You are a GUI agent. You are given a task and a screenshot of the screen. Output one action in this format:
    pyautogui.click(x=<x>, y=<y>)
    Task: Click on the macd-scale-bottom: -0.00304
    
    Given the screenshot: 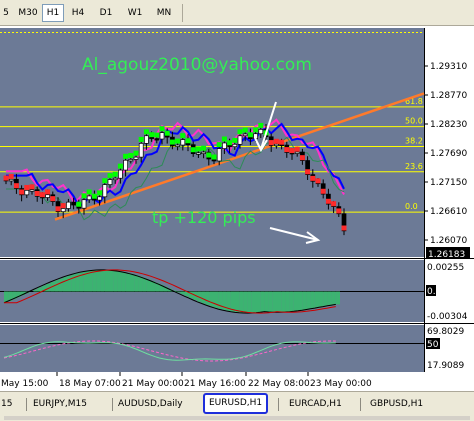 What is the action you would take?
    pyautogui.click(x=447, y=317)
    